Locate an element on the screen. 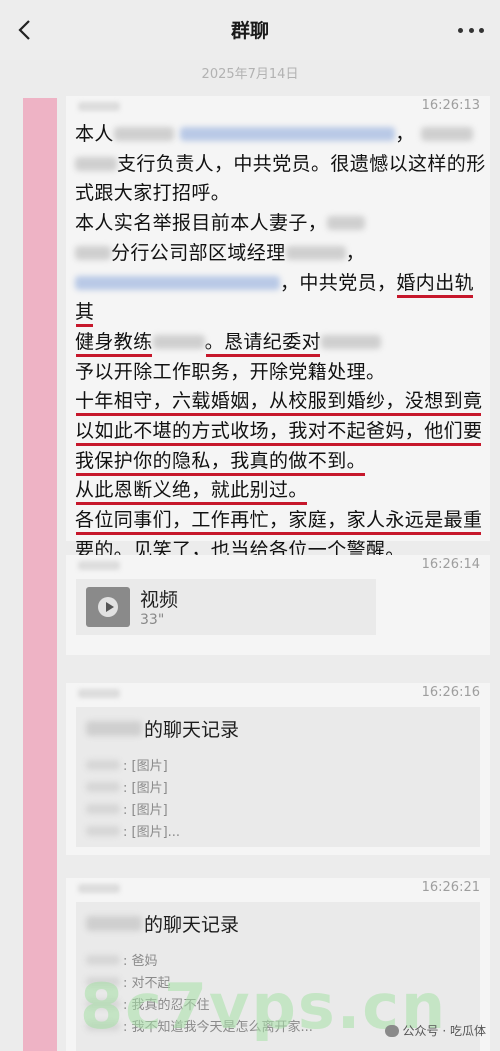 The image size is (500, 1051). message-time: 16:26:16 is located at coordinates (450, 692).